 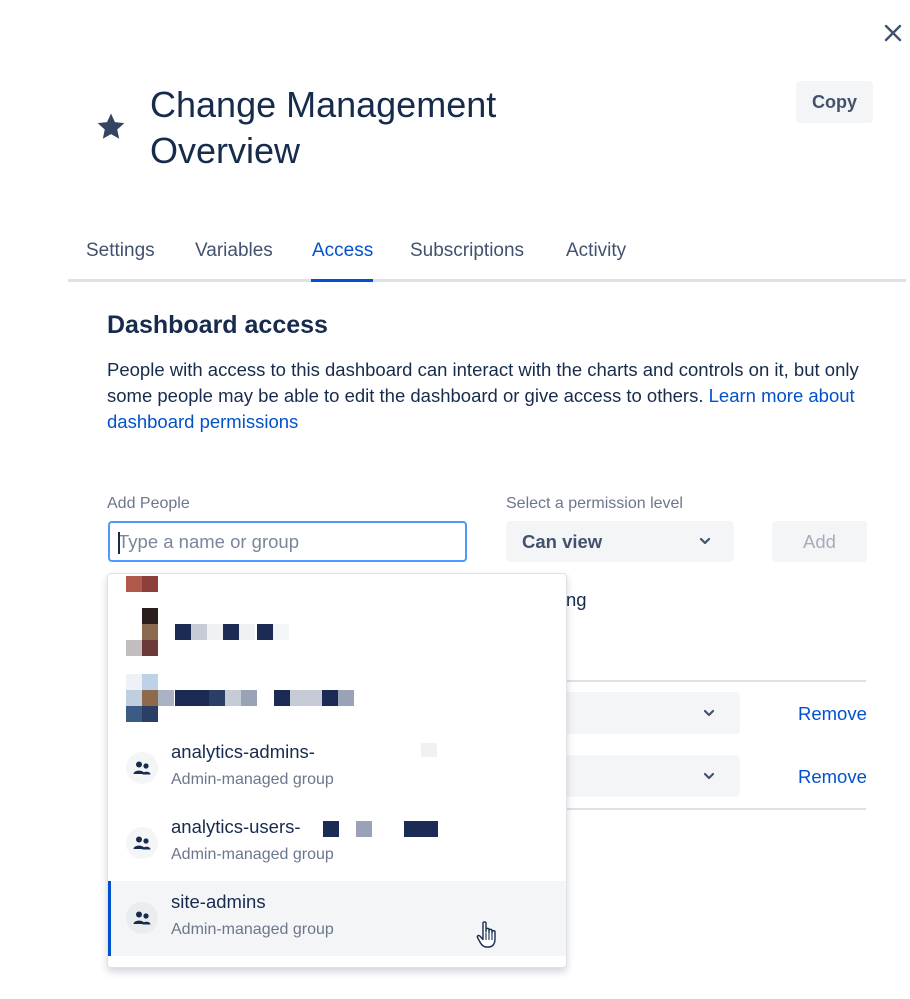 What do you see at coordinates (236, 826) in the screenshot?
I see `group-name: analytics-users-` at bounding box center [236, 826].